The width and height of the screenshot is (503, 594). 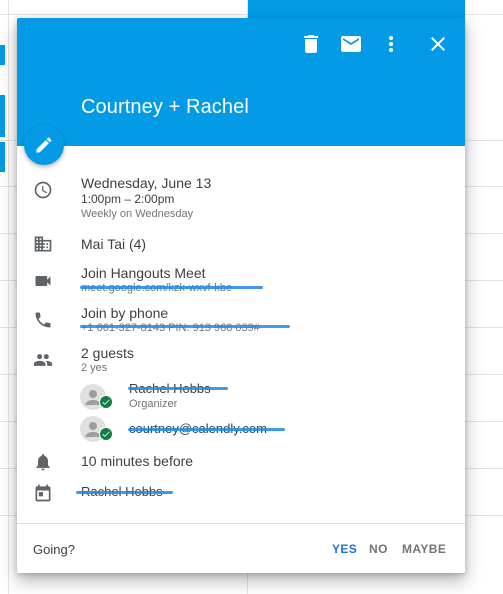 I want to click on event-room: Mai Tai (4), so click(x=114, y=244).